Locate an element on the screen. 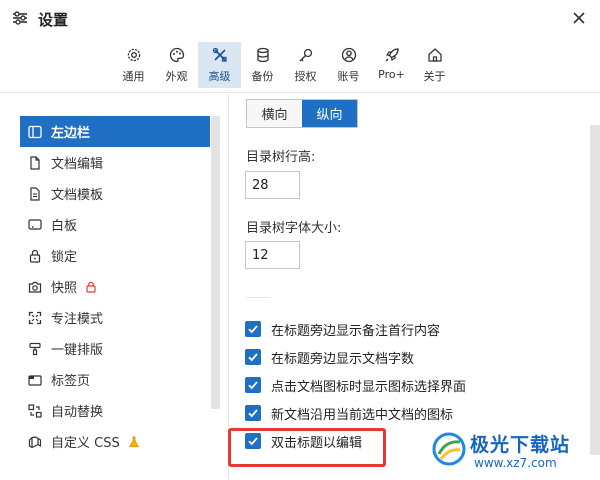 This screenshot has height=480, width=600. document-icon is located at coordinates (35, 162).